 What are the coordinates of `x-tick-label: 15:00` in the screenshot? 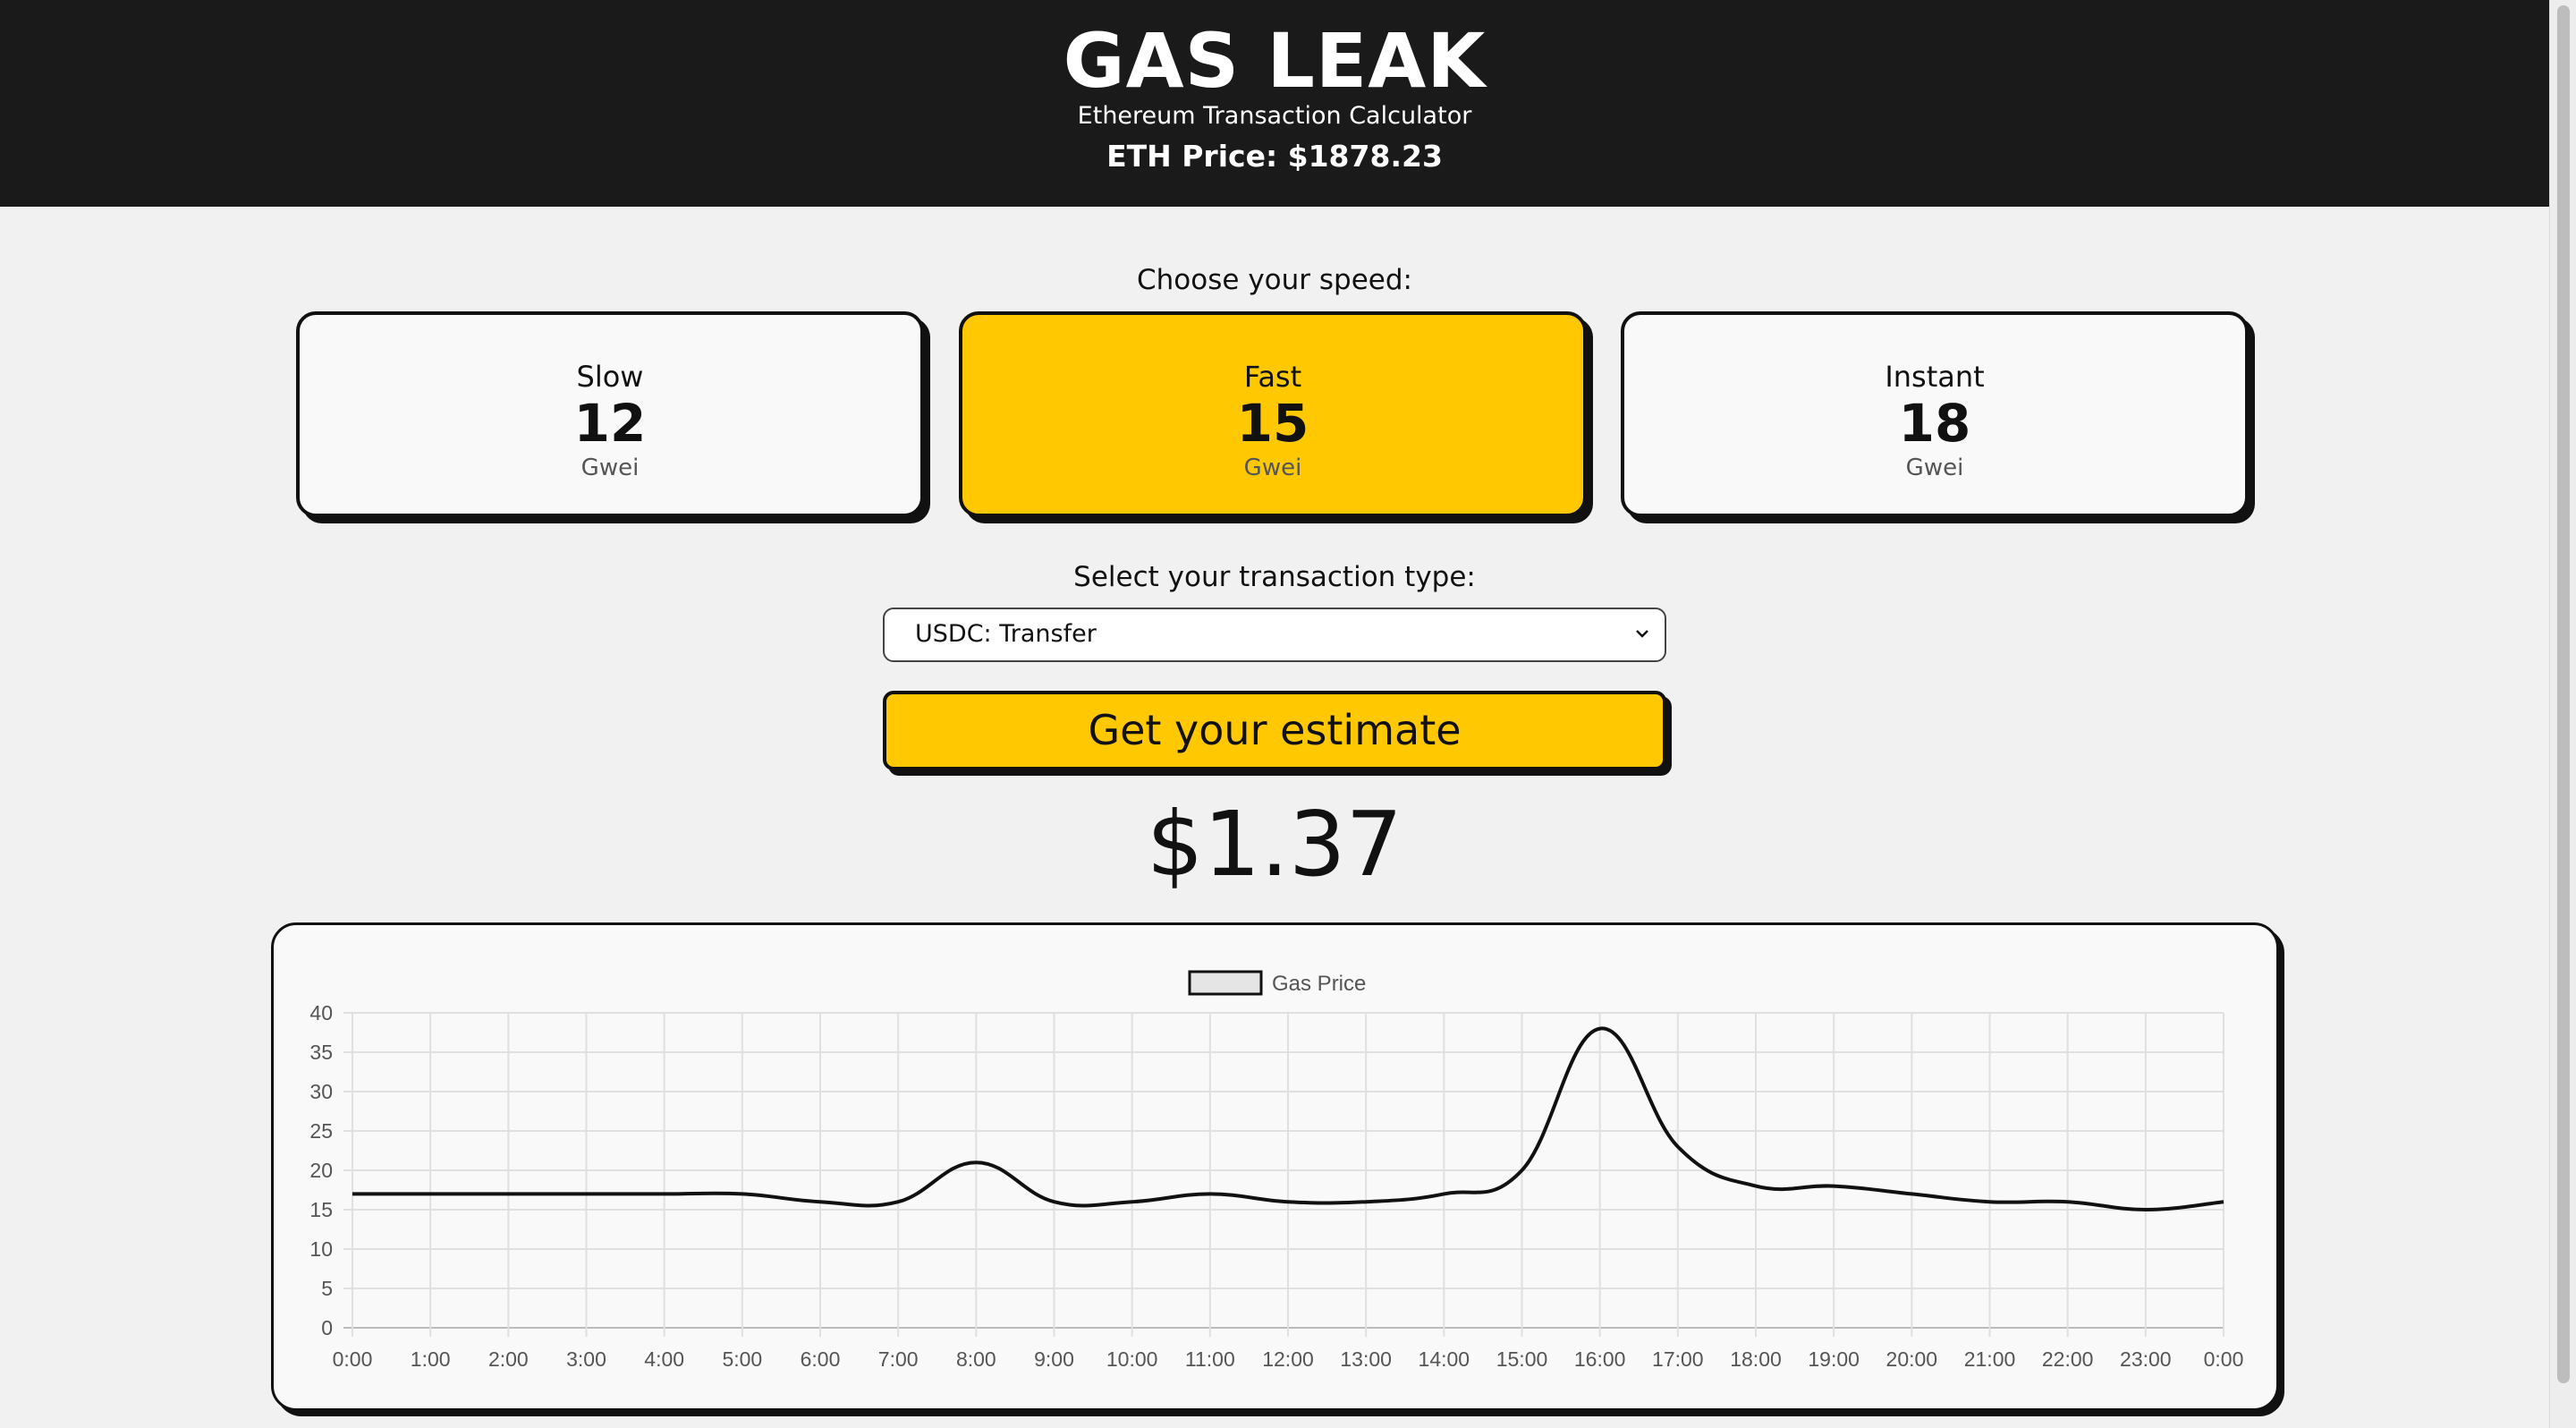 It's located at (1522, 1359).